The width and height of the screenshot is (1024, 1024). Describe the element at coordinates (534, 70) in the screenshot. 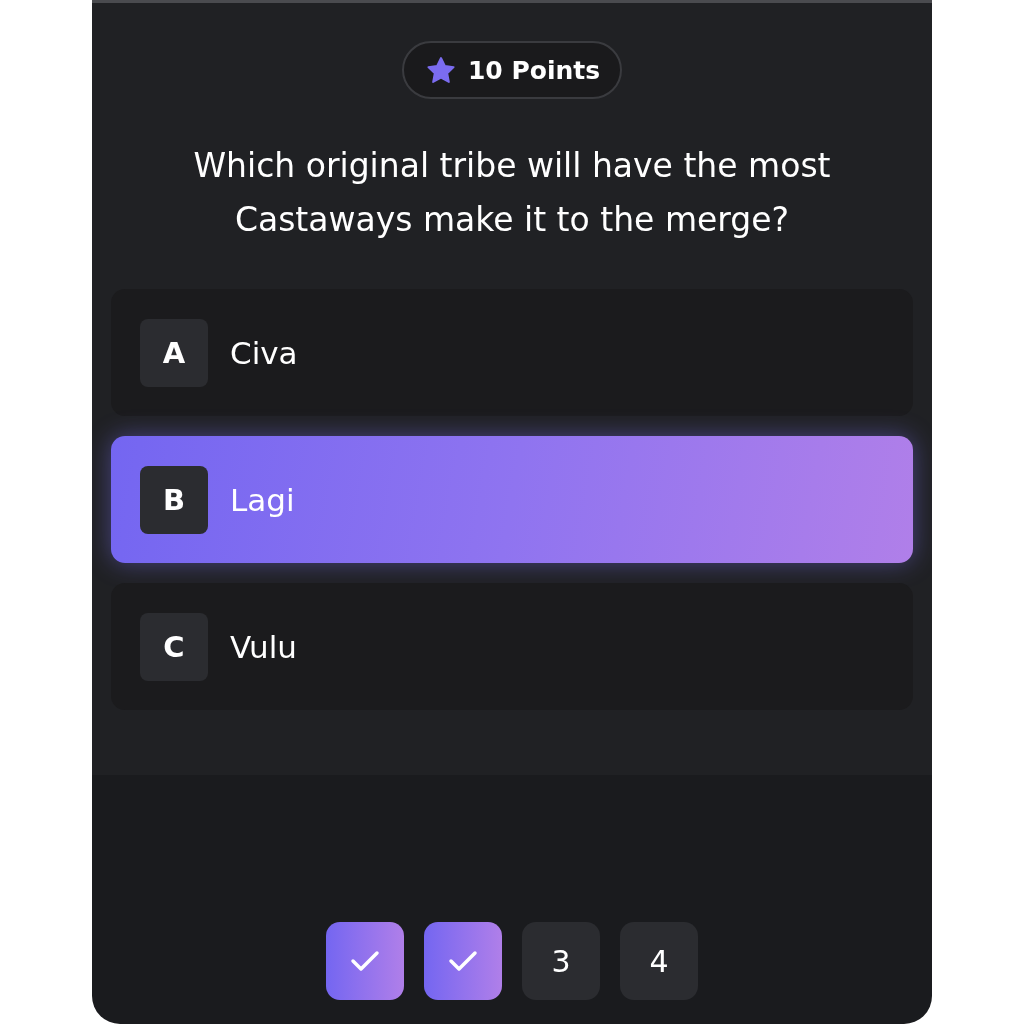

I see `points-label: 10 Points` at that location.